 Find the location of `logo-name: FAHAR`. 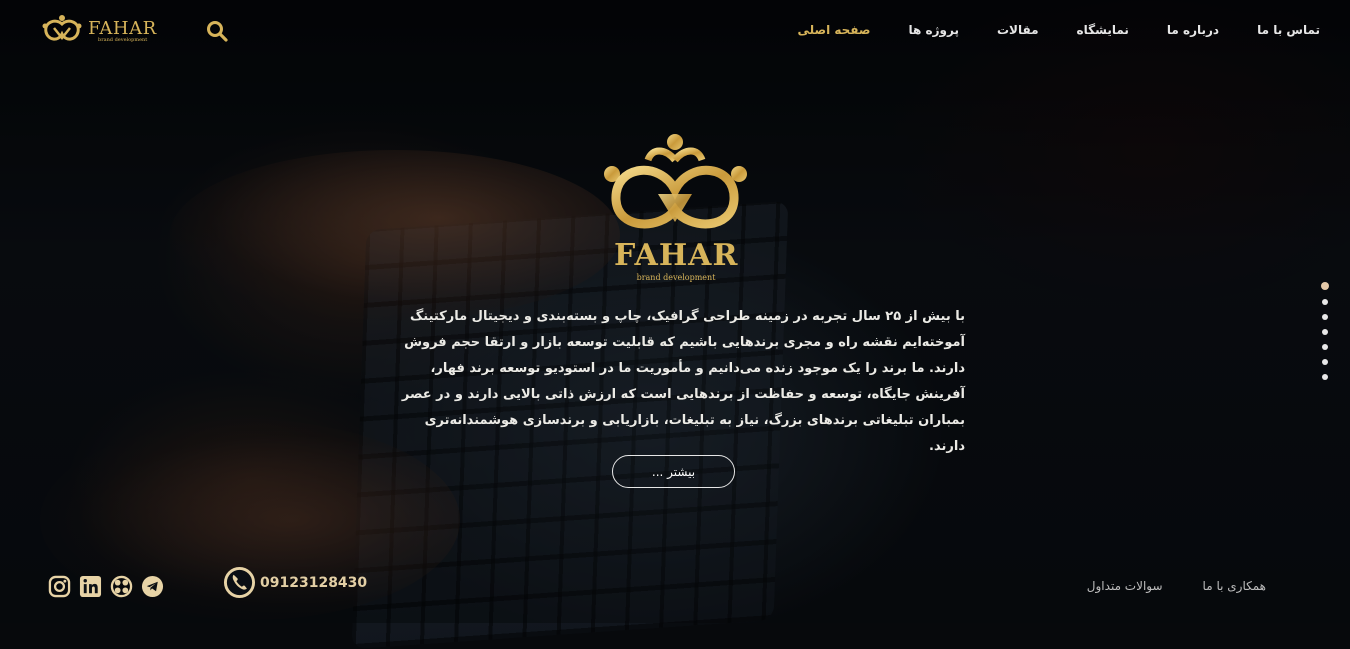

logo-name: FAHAR is located at coordinates (122, 28).